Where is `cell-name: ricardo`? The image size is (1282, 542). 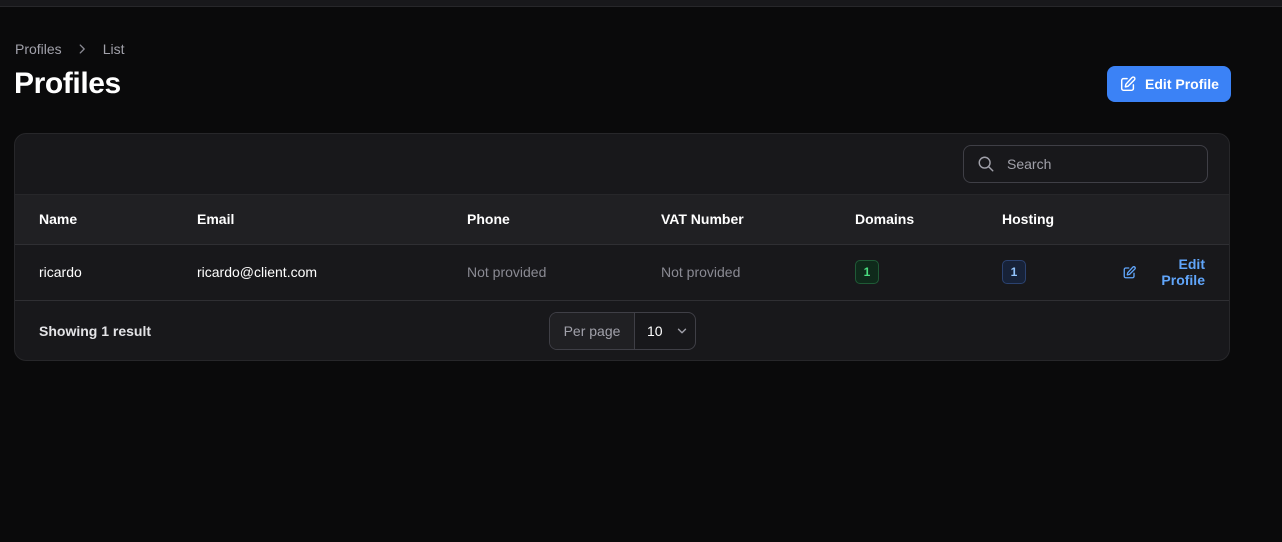
cell-name: ricardo is located at coordinates (60, 272).